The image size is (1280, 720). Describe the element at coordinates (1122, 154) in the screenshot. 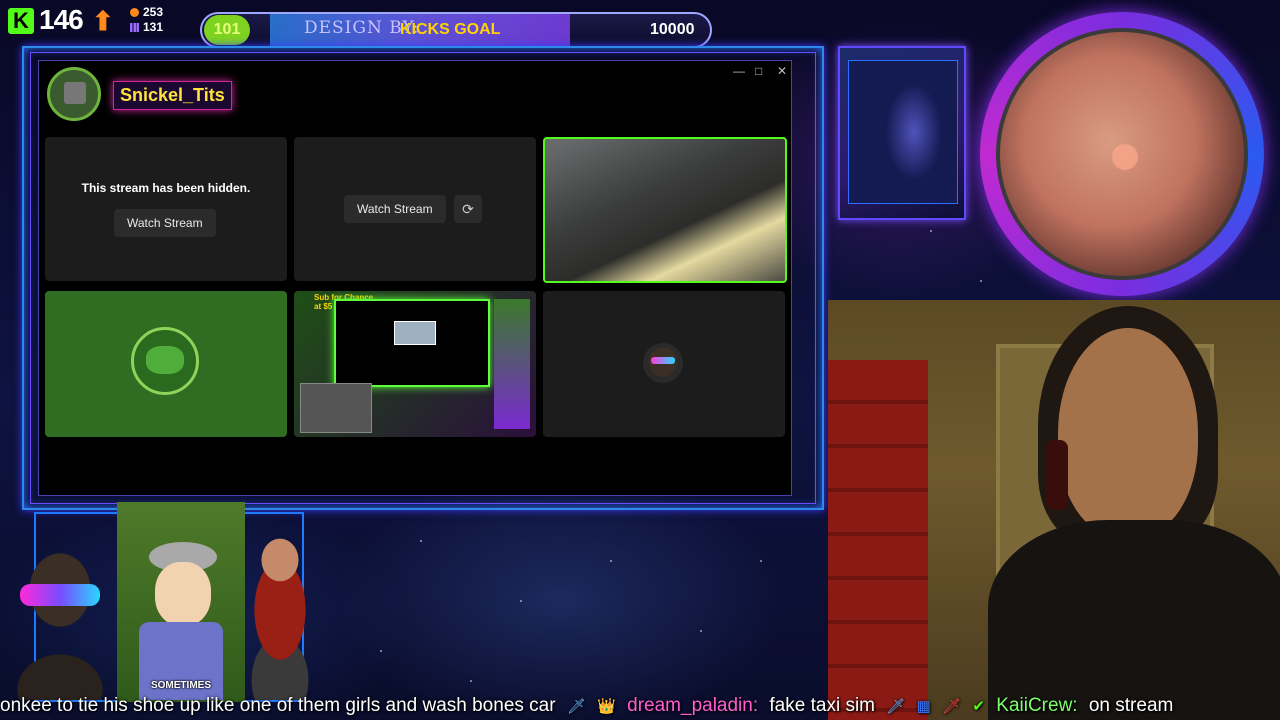

I see `tattoo-photo` at that location.